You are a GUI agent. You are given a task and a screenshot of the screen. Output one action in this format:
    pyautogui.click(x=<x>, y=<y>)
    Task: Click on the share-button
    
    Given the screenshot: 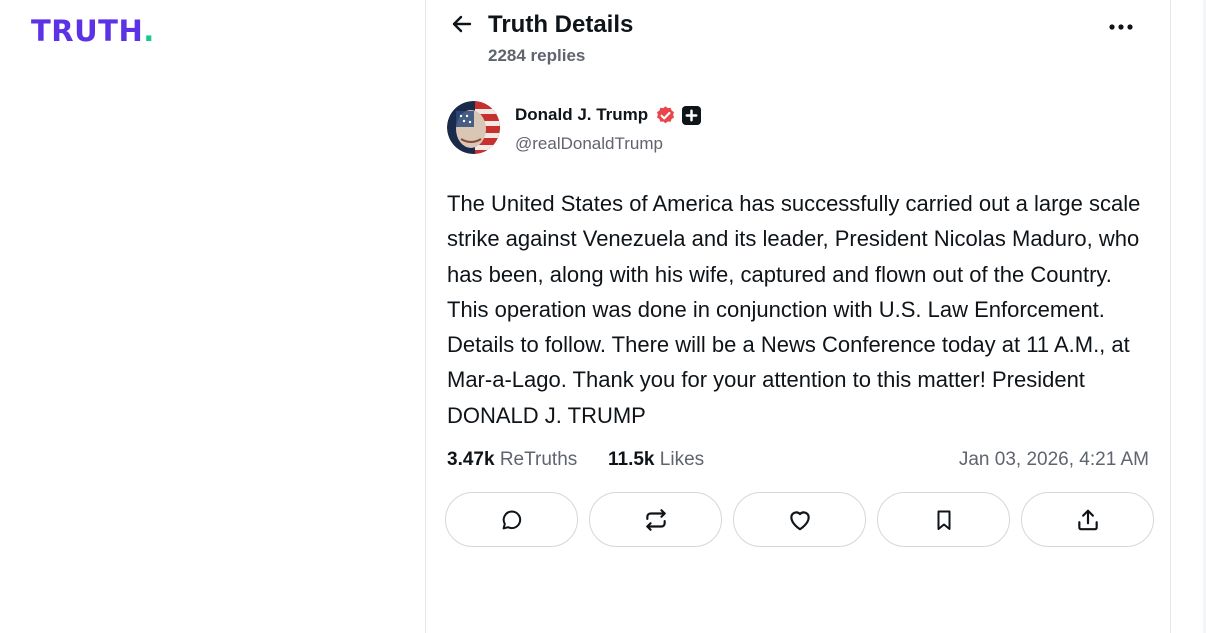 What is the action you would take?
    pyautogui.click(x=1087, y=519)
    